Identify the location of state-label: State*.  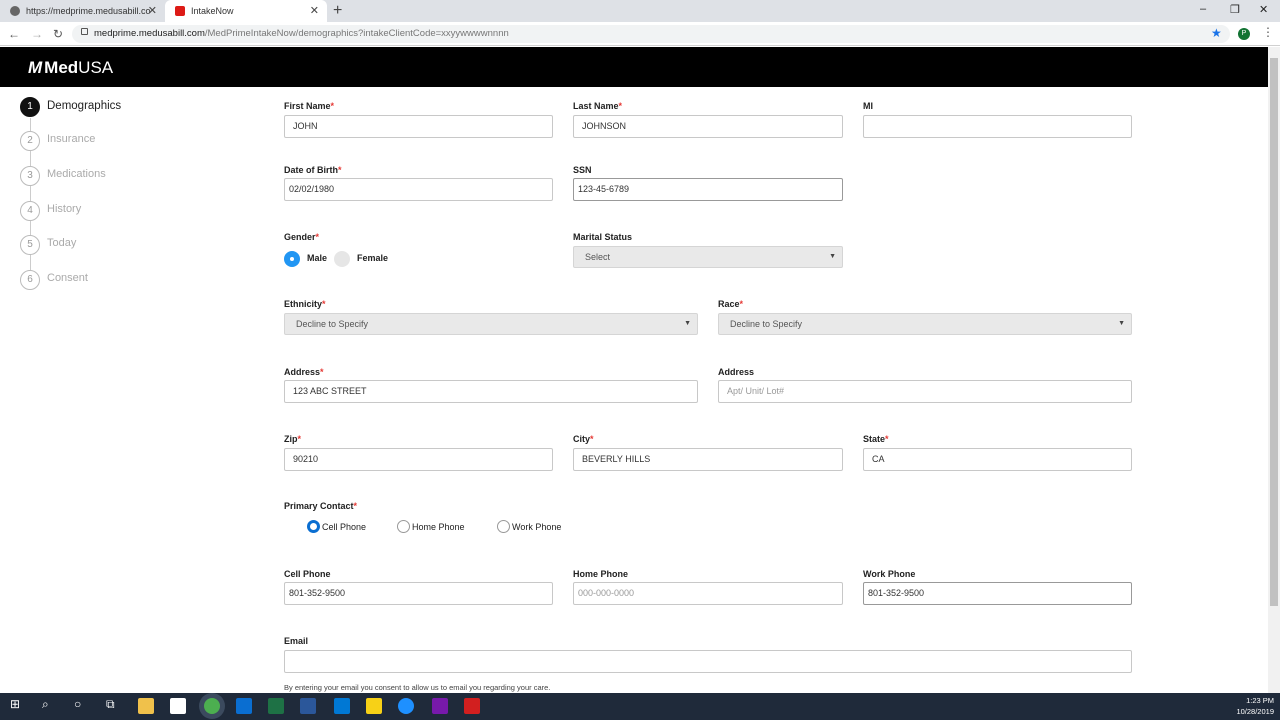
(876, 439).